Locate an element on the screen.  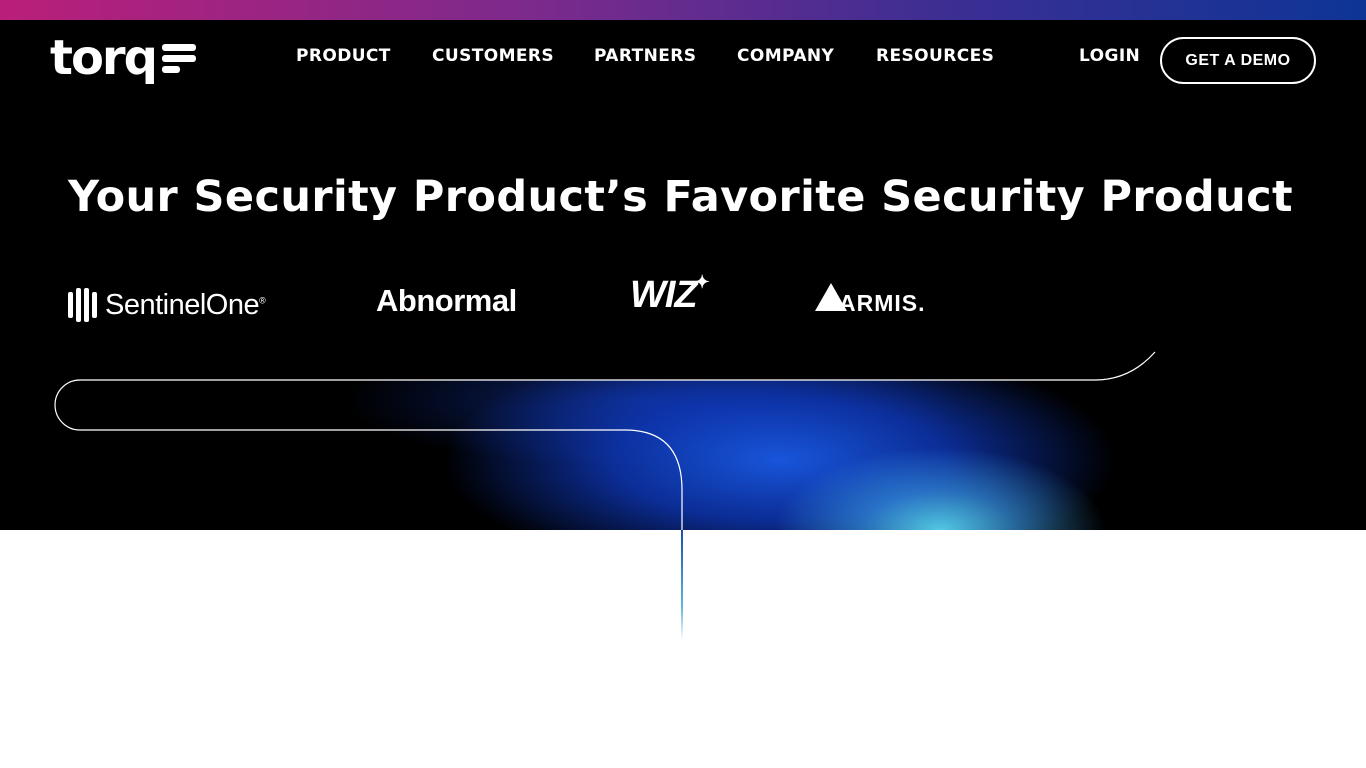
torq-logo: torq is located at coordinates (123, 58).